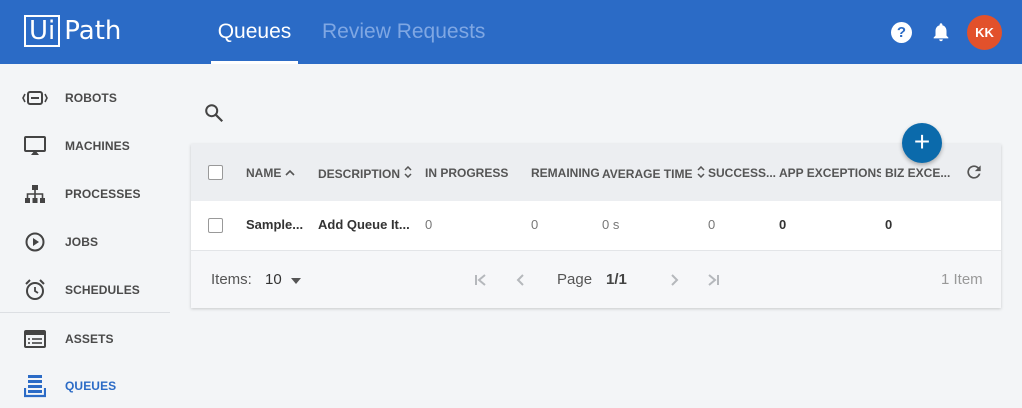 This screenshot has height=408, width=1022. Describe the element at coordinates (596, 279) in the screenshot. I see `pagination-bar: Items: 10 Page 1/1 1 Item` at that location.